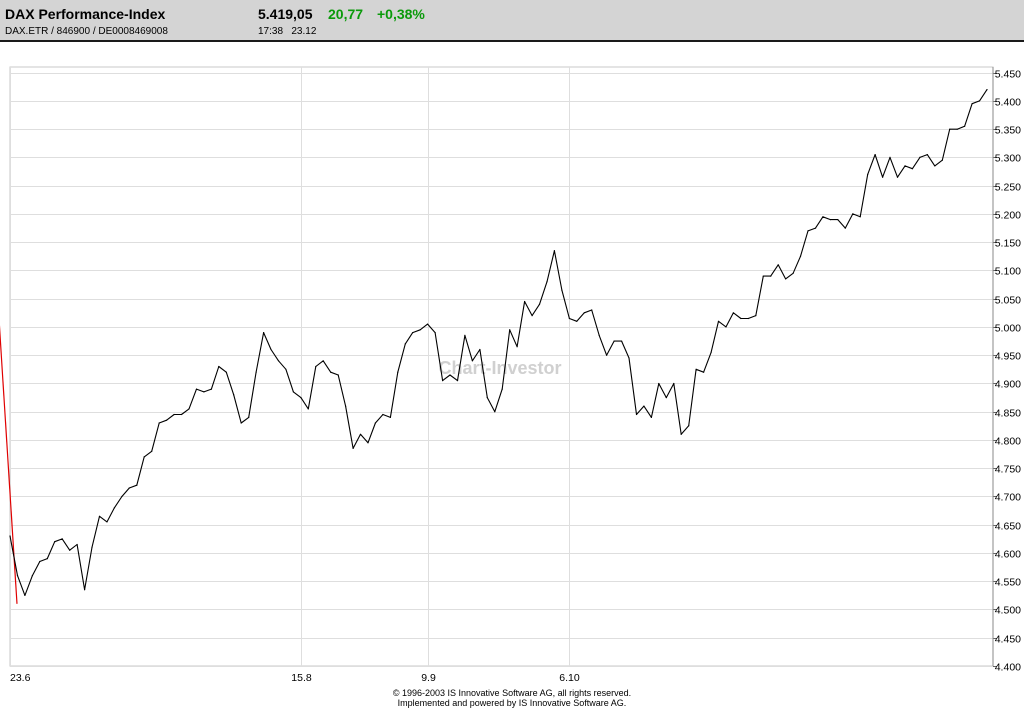 This screenshot has height=709, width=1024. What do you see at coordinates (1008, 442) in the screenshot?
I see `y-tick-label: 4.800` at bounding box center [1008, 442].